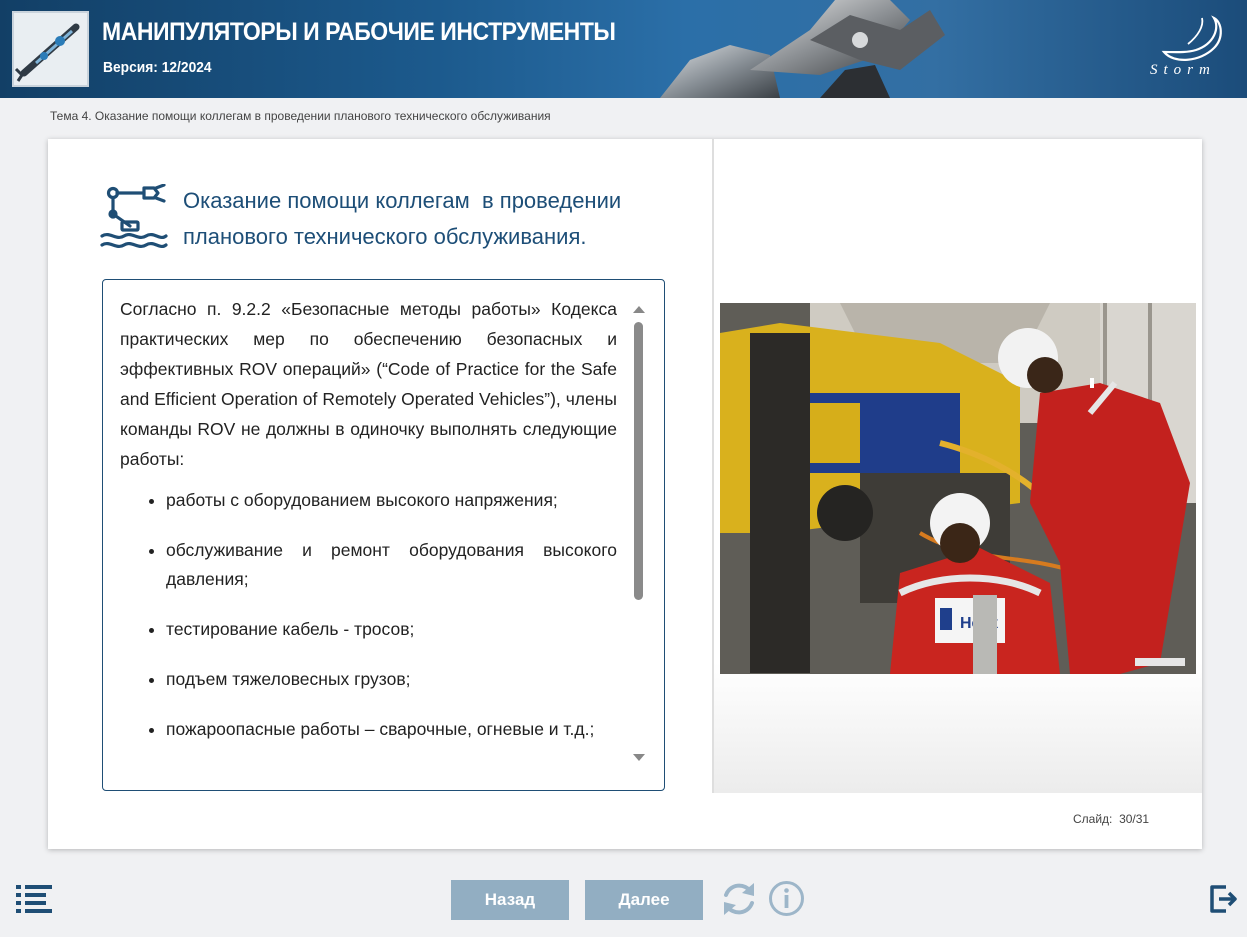 This screenshot has width=1247, height=937. I want to click on robot-arm-over-water-icon, so click(134, 216).